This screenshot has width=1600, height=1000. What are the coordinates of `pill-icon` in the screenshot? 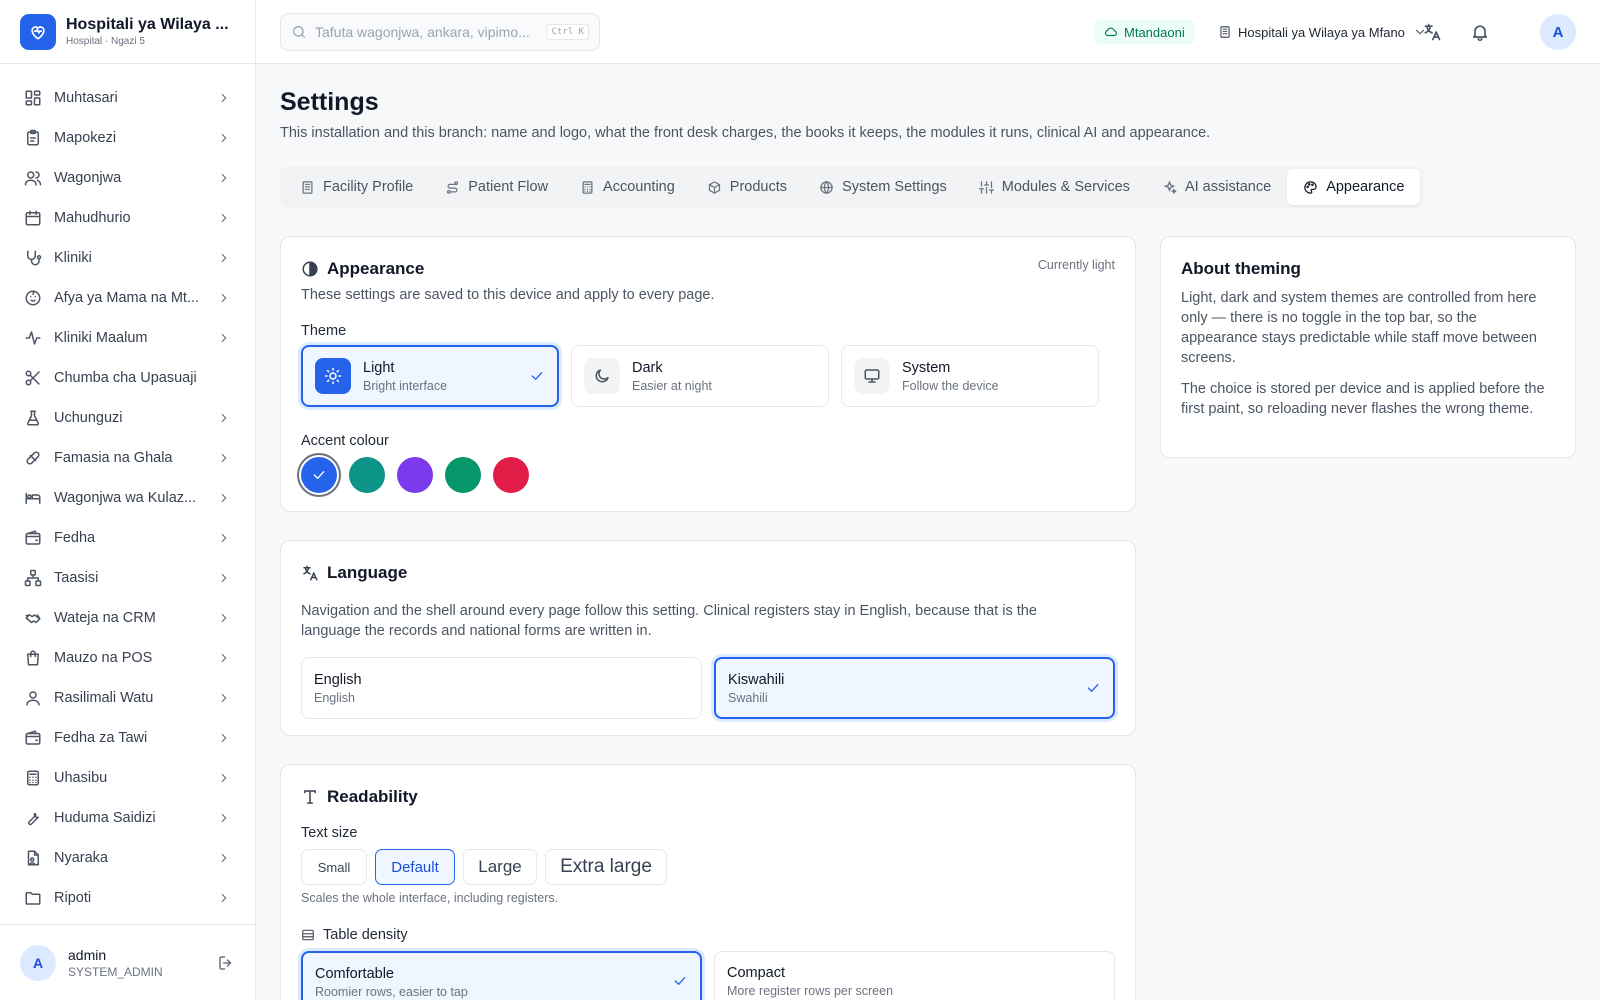 It's located at (33, 458).